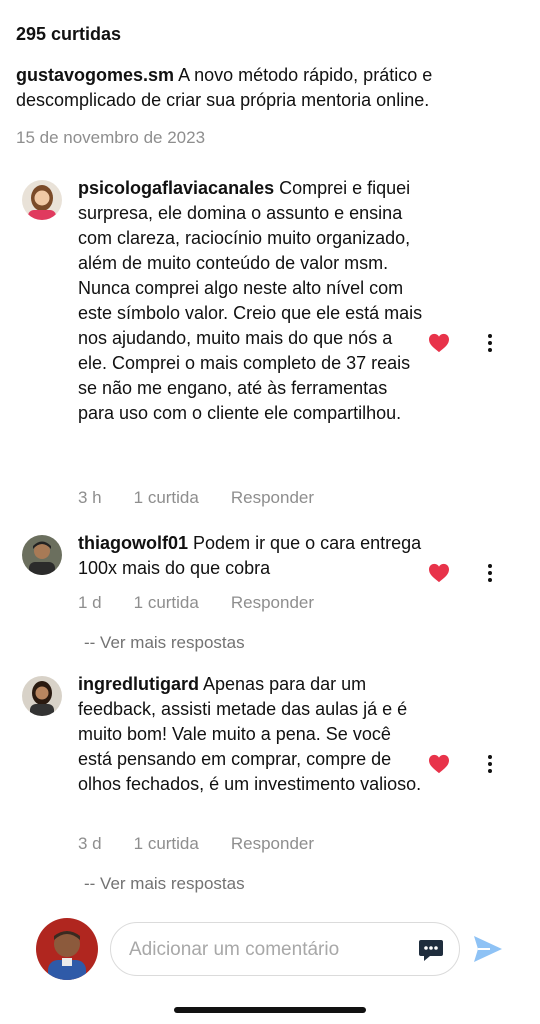  Describe the element at coordinates (90, 843) in the screenshot. I see `comment-time: 3 d` at that location.